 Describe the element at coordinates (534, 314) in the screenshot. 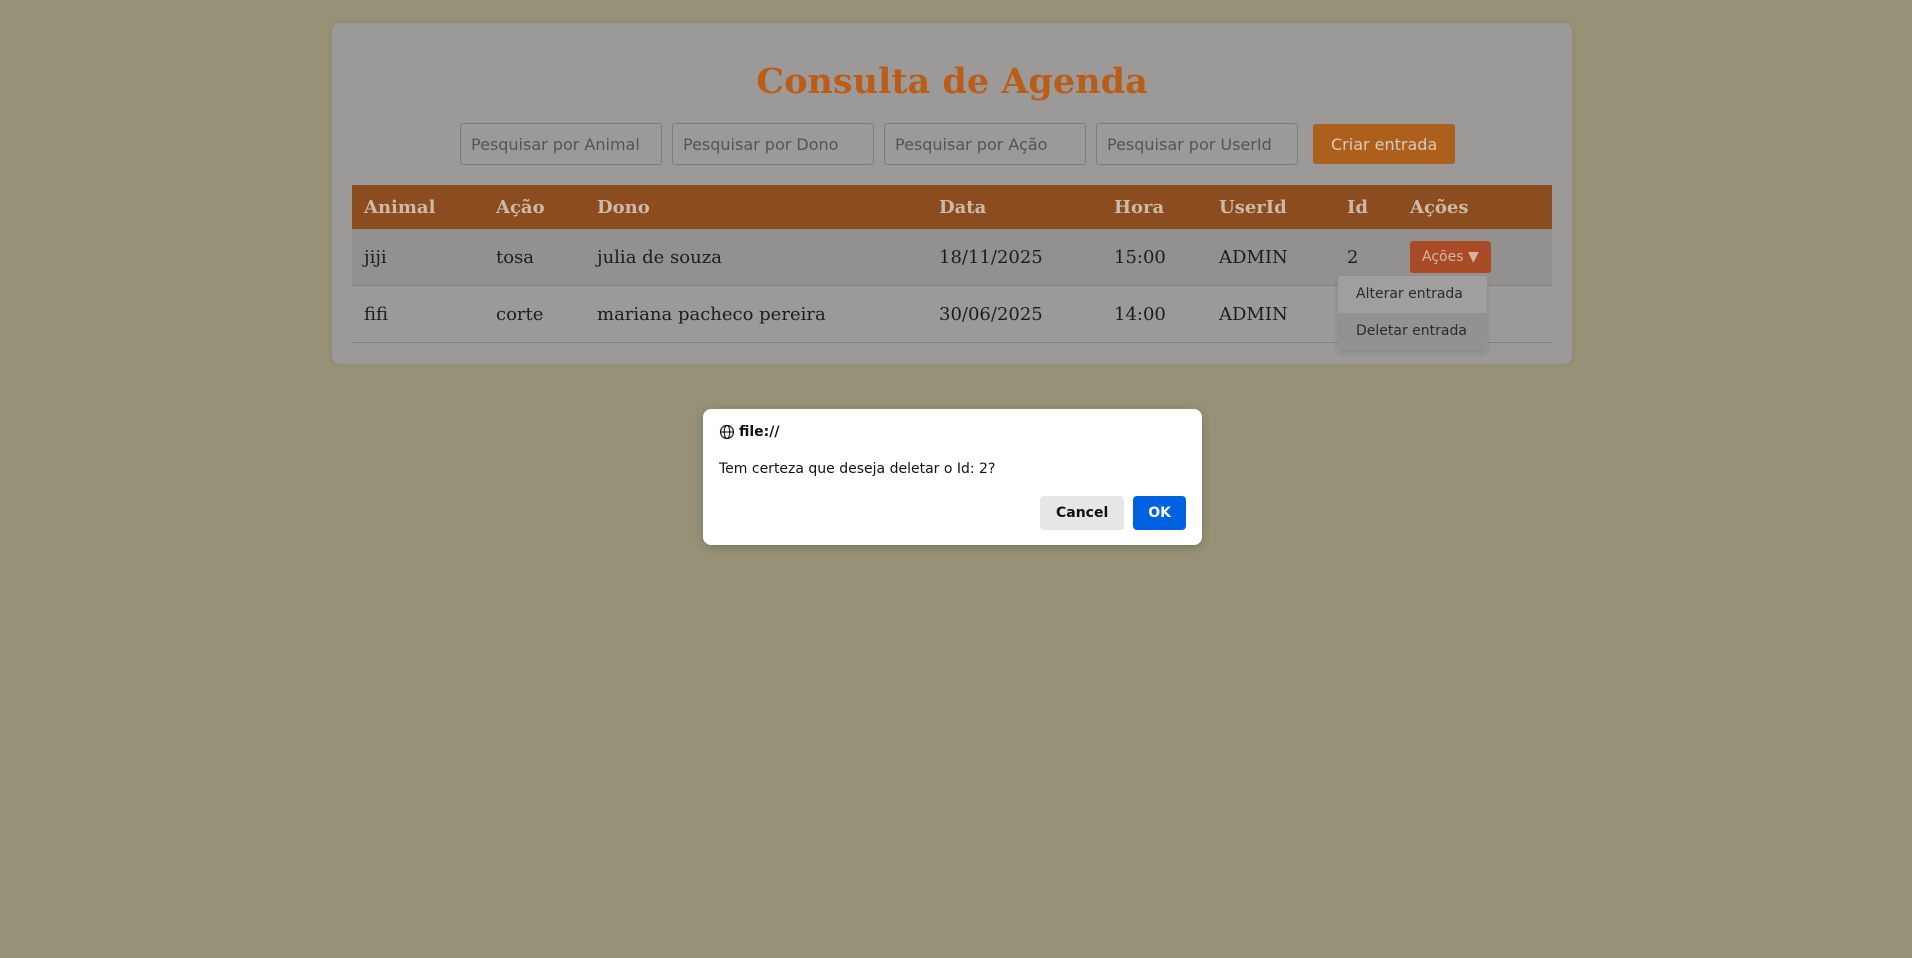

I see `cell-acao: corte` at that location.